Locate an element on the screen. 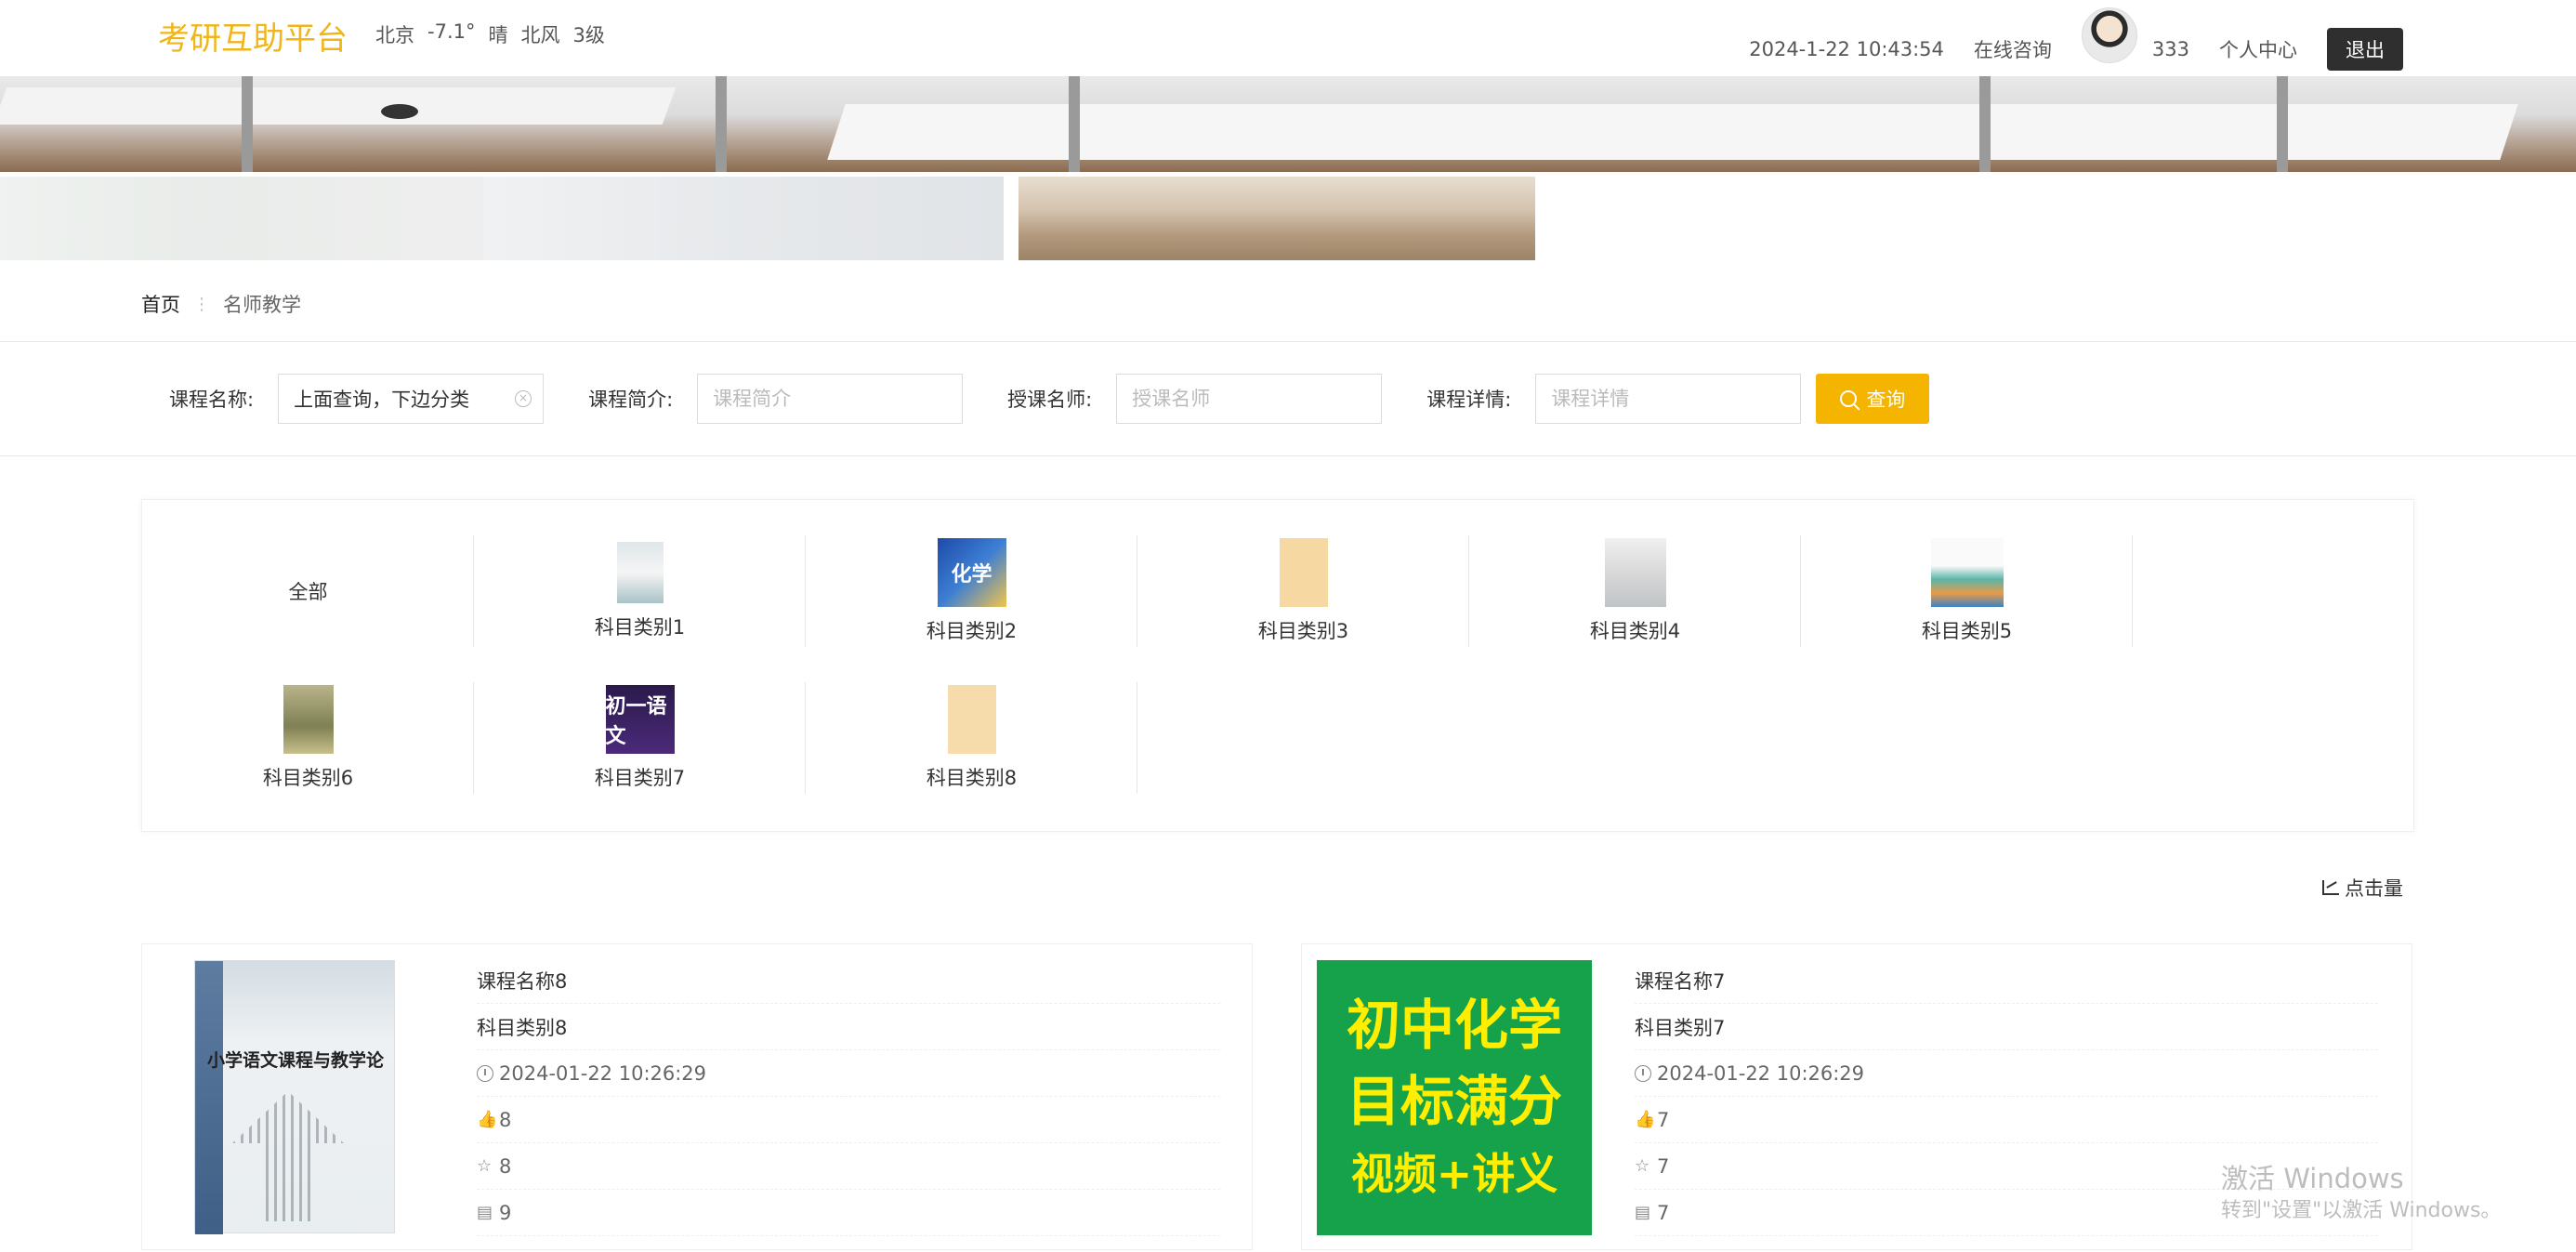  course-detail-input is located at coordinates (1668, 399).